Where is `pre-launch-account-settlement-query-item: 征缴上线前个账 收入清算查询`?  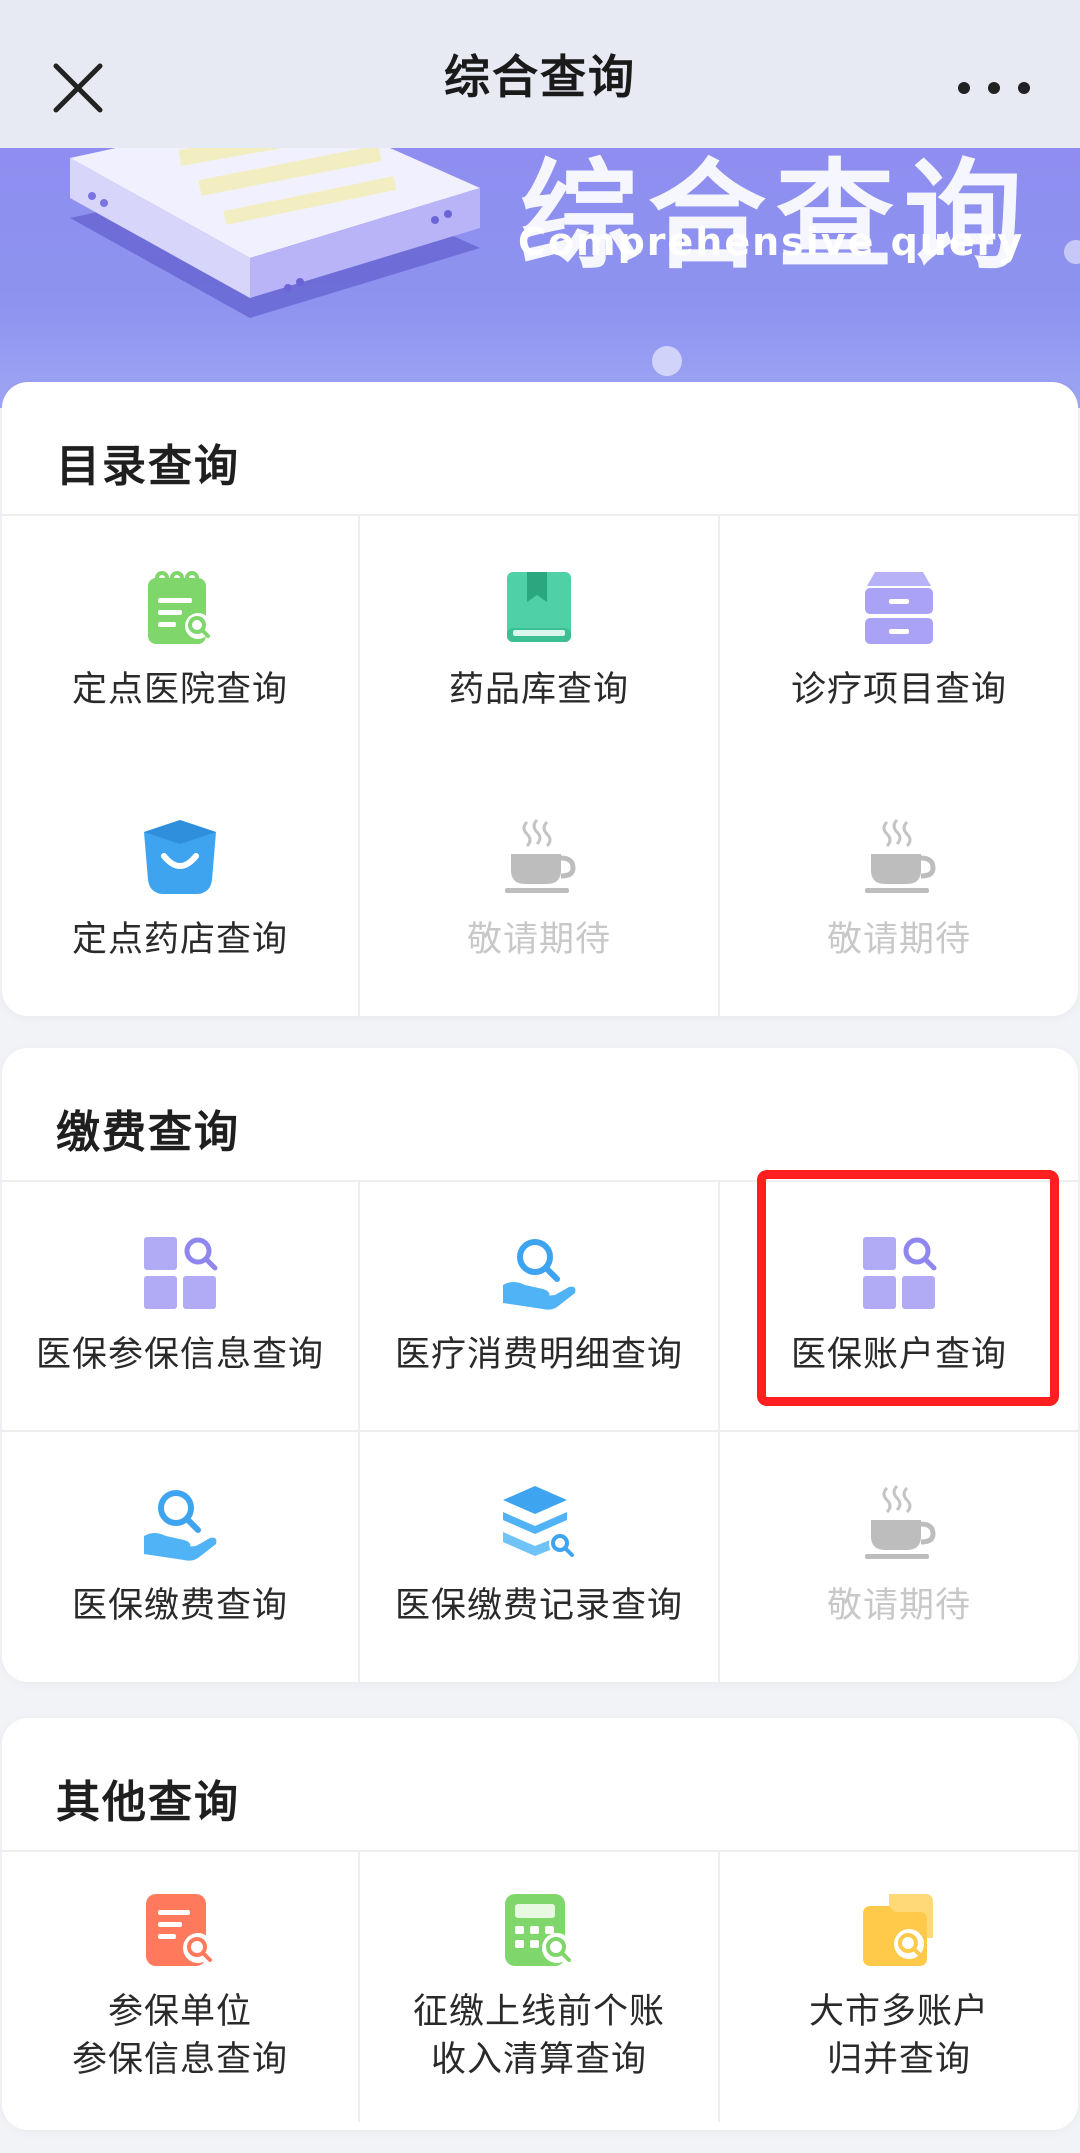 pre-launch-account-settlement-query-item: 征缴上线前个账 收入清算查询 is located at coordinates (540, 1987).